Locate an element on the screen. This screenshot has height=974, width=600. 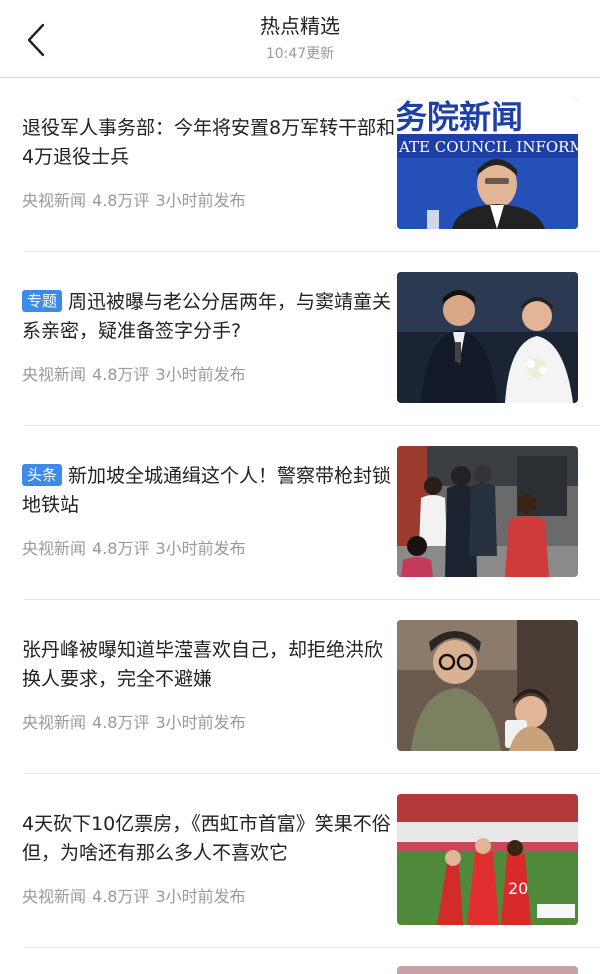
news-title-text: 新加坡全城通缉这个人！警察带枪封锁地铁站 is located at coordinates (207, 490).